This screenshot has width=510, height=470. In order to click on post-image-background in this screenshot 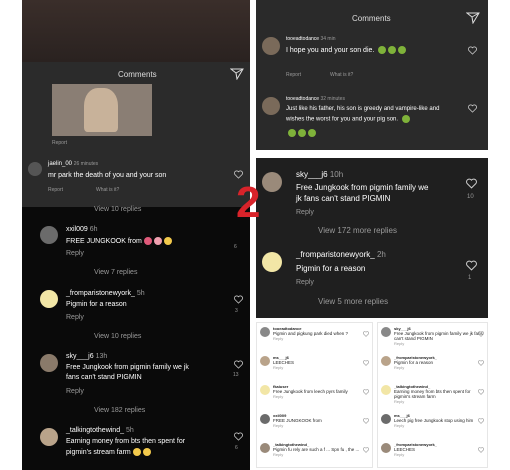, I will do `click(136, 31)`.